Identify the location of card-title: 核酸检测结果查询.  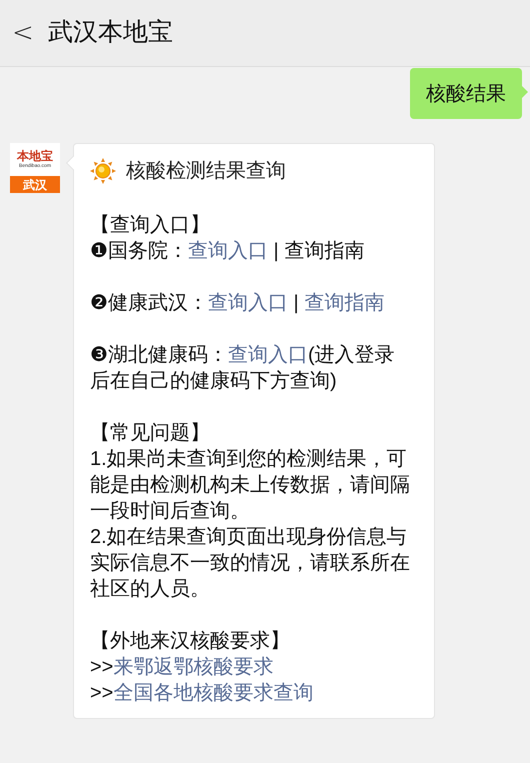
(206, 171).